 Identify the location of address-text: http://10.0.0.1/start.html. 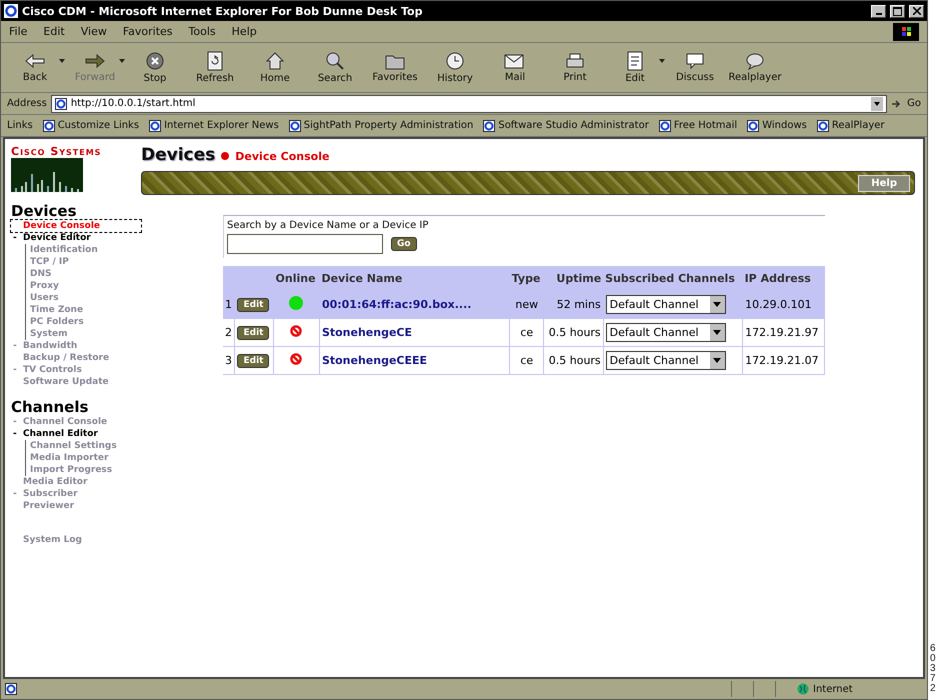
(133, 103).